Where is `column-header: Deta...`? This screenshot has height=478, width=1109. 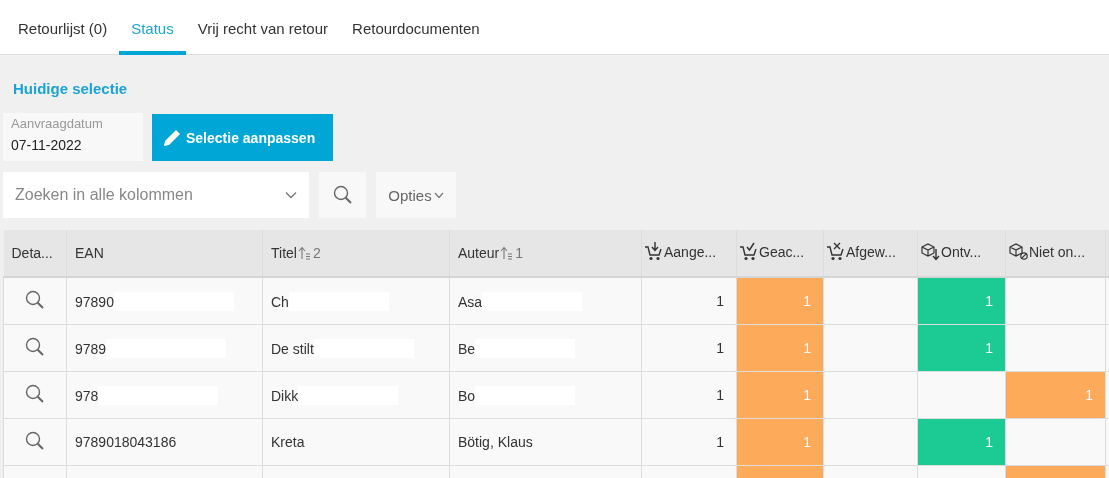 column-header: Deta... is located at coordinates (35, 253).